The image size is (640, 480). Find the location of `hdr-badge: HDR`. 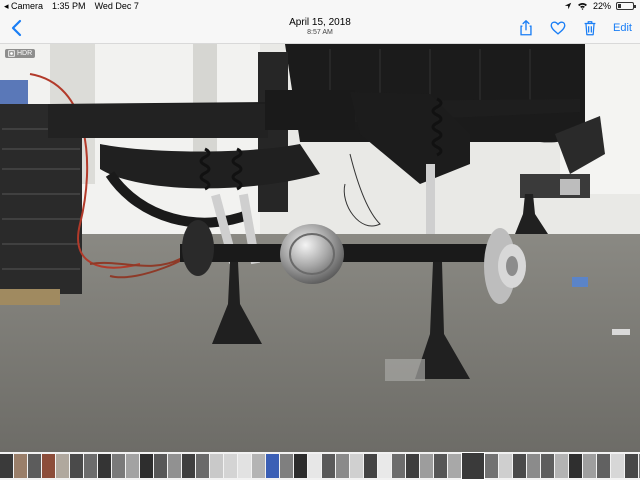

hdr-badge: HDR is located at coordinates (20, 53).